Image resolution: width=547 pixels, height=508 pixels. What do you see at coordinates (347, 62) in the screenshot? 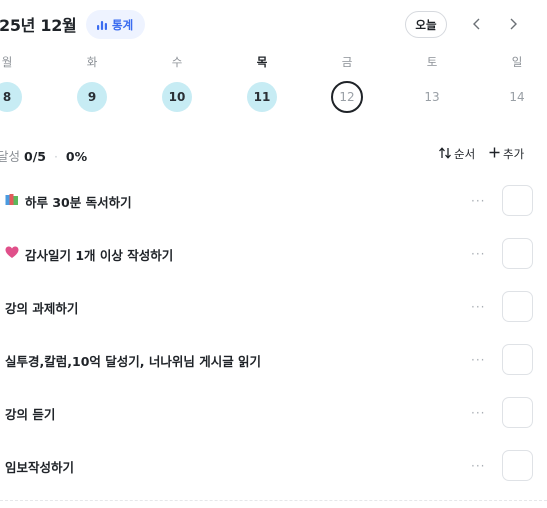
I see `weekday-fri: 금` at bounding box center [347, 62].